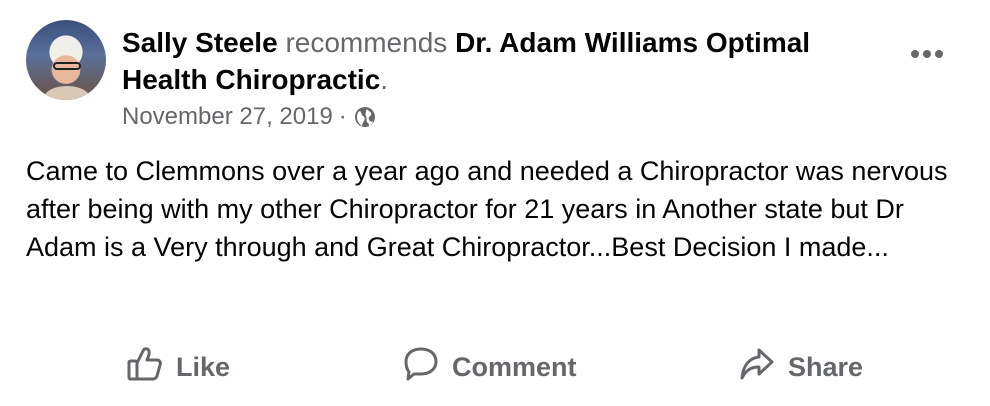 This screenshot has width=990, height=406. I want to click on post-meta: November 27, 2019 ·, so click(249, 117).